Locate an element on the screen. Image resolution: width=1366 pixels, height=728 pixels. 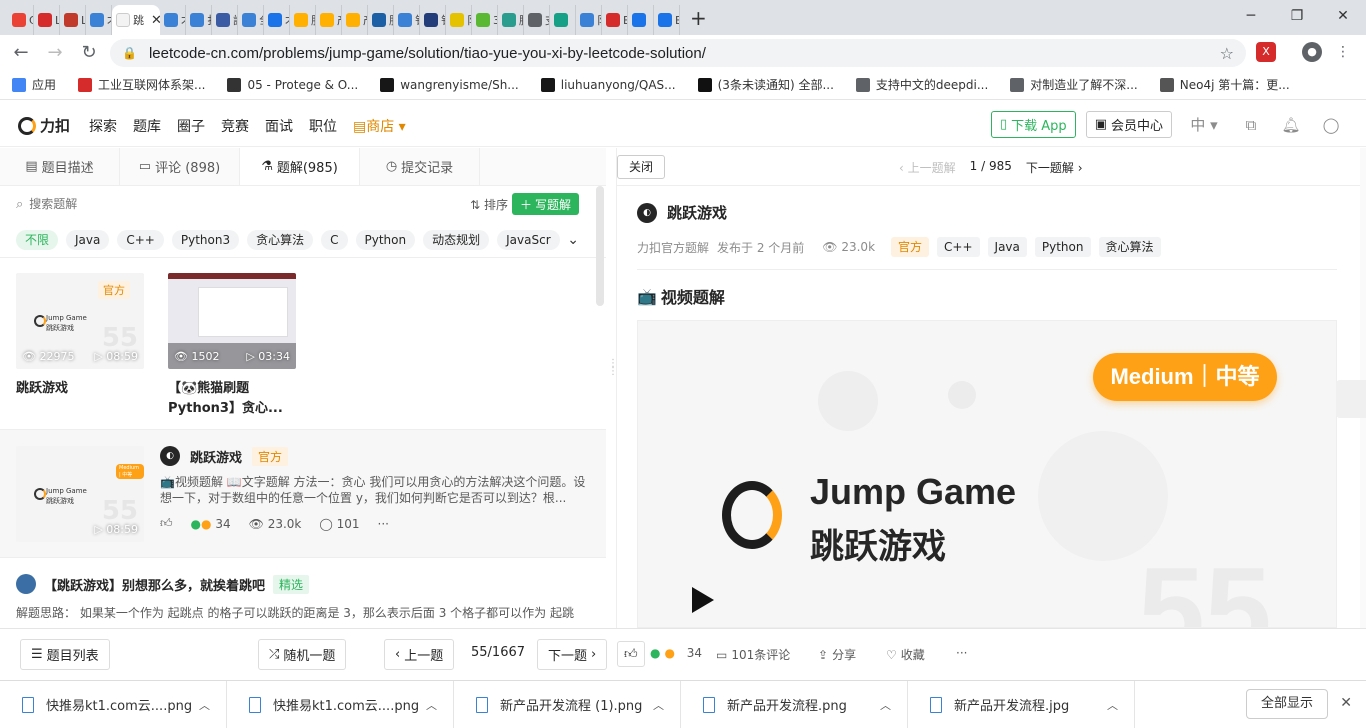
download-item: 快推易kt1.com云....png ︿ is located at coordinates (340, 704).